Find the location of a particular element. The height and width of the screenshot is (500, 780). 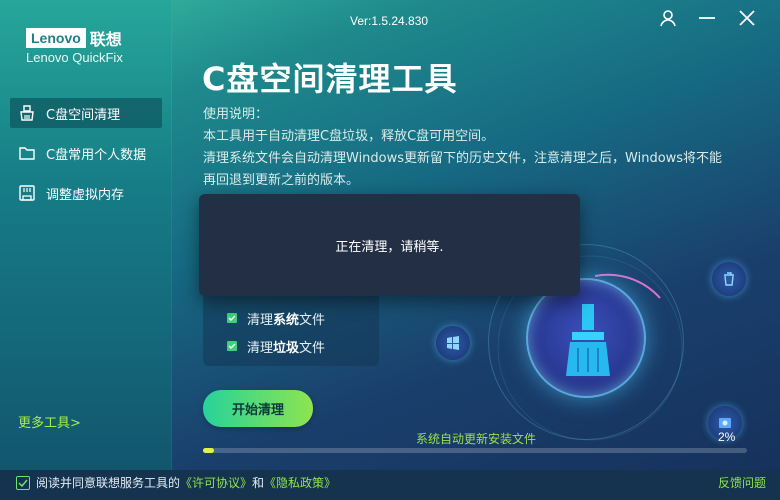

more-tools-link: 更多工具> is located at coordinates (49, 421).